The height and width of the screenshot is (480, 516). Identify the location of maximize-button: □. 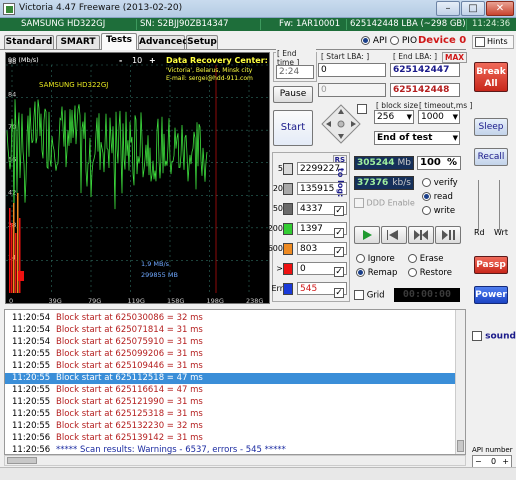
(473, 8).